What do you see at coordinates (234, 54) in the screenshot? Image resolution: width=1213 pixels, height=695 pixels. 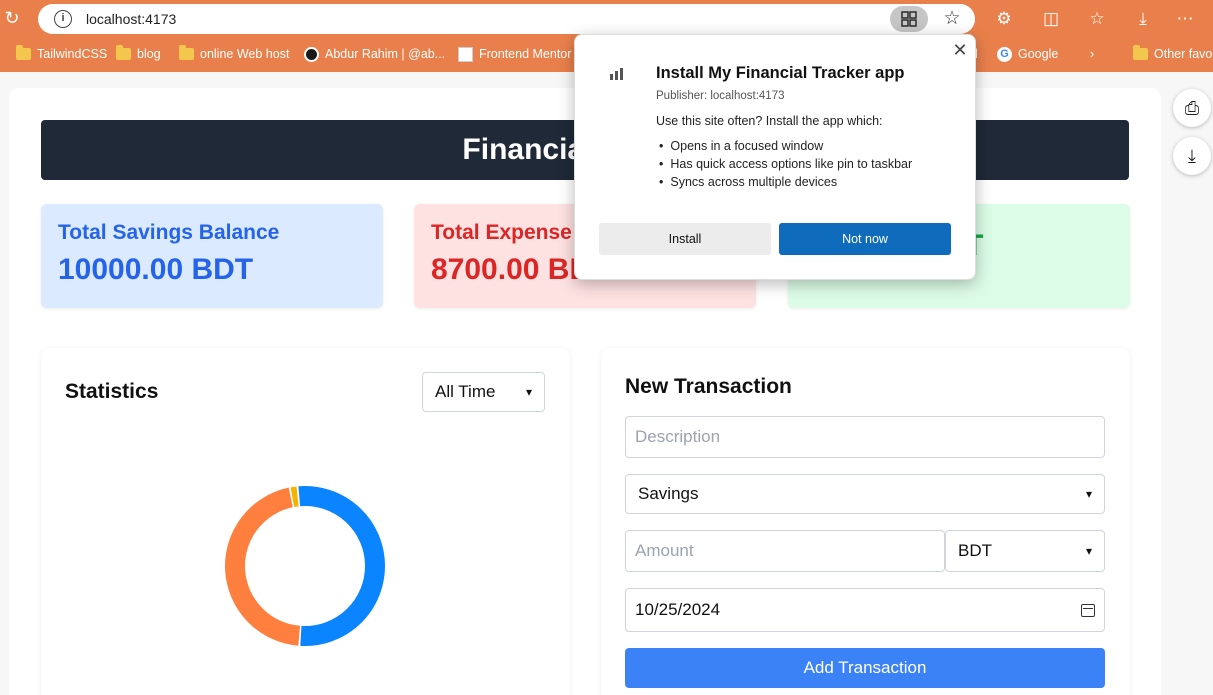 I see `bookmark-item: online Web host` at bounding box center [234, 54].